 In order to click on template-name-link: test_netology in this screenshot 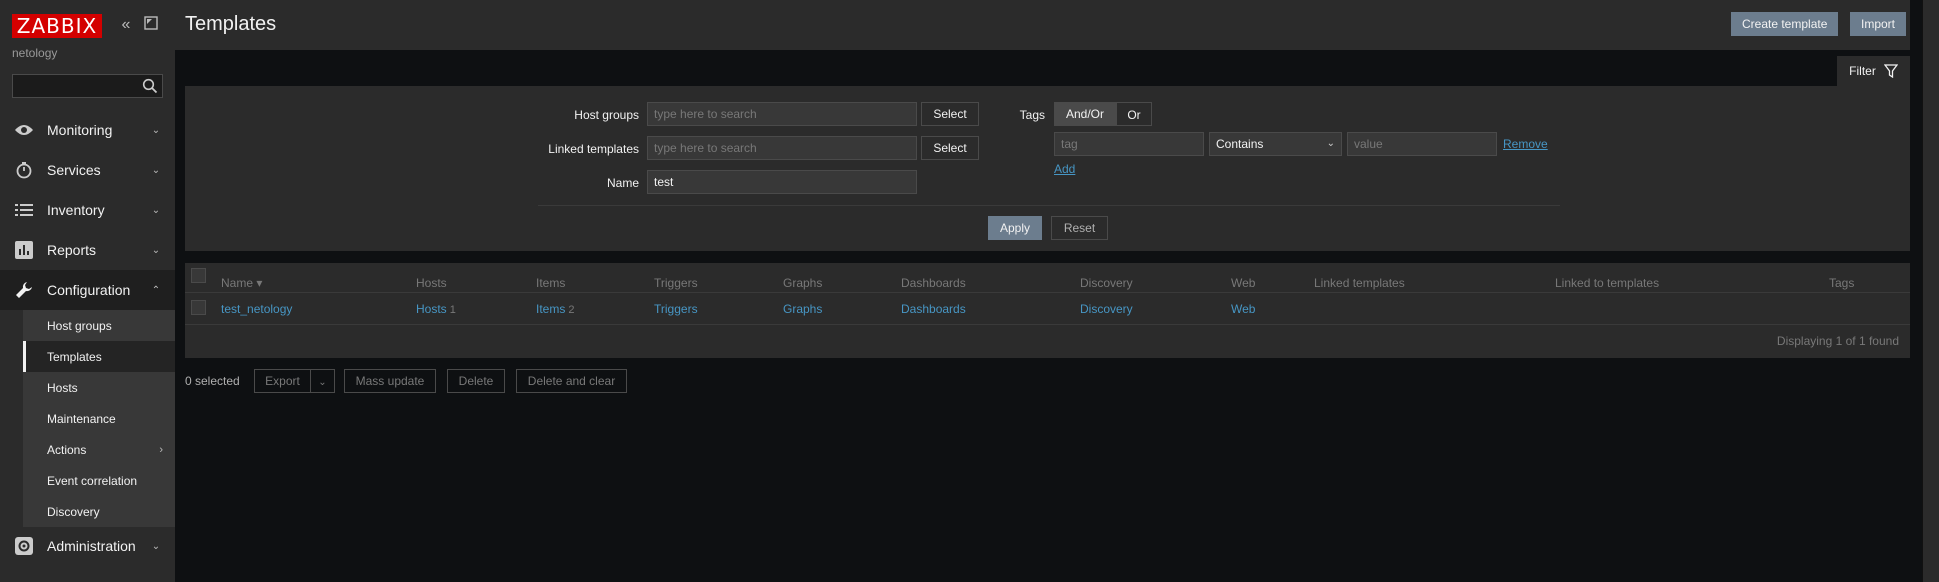, I will do `click(256, 309)`.